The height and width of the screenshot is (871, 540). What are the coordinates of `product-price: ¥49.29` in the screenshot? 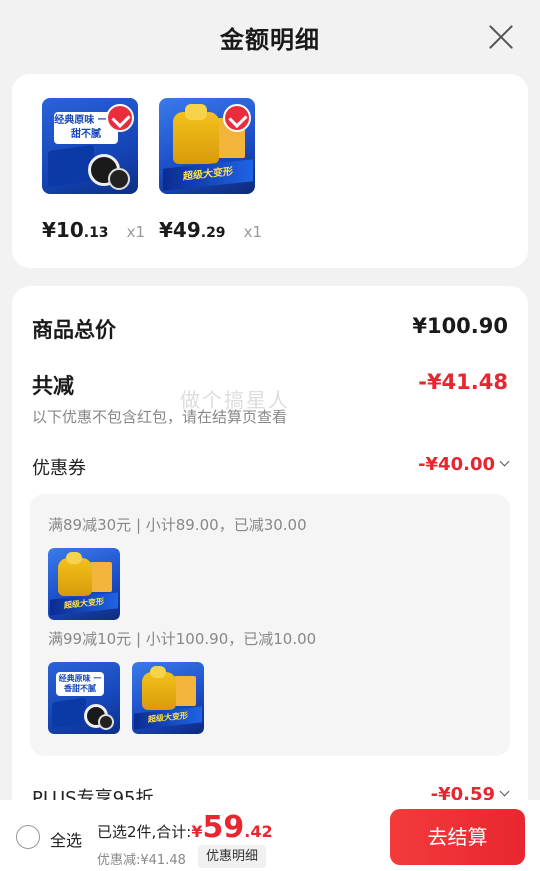 It's located at (192, 230).